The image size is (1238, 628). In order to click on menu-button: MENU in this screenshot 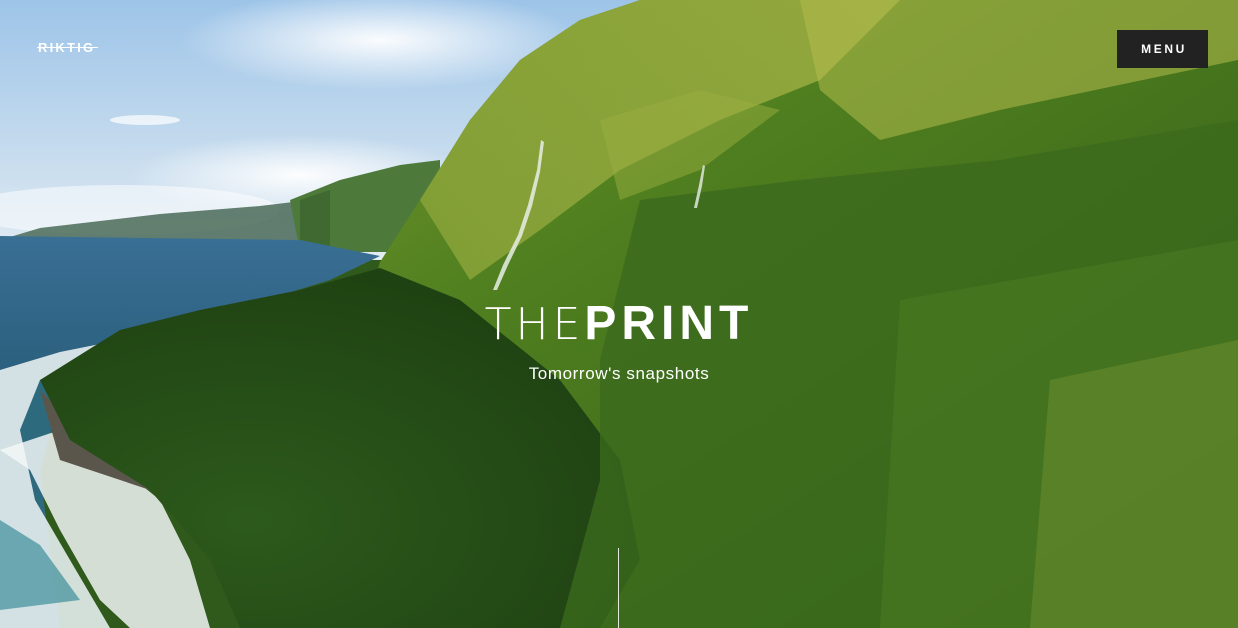, I will do `click(1162, 49)`.